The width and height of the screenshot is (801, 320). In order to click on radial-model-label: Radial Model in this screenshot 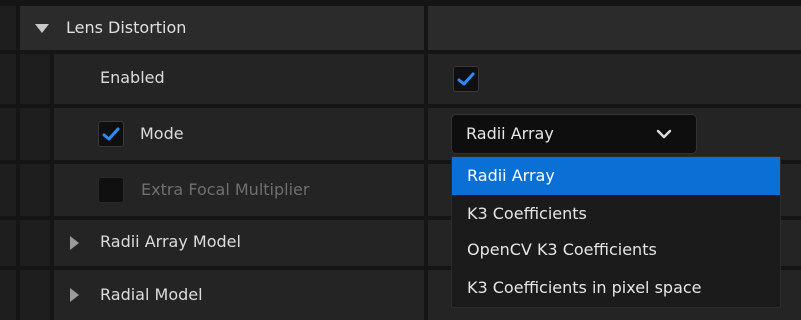, I will do `click(151, 294)`.